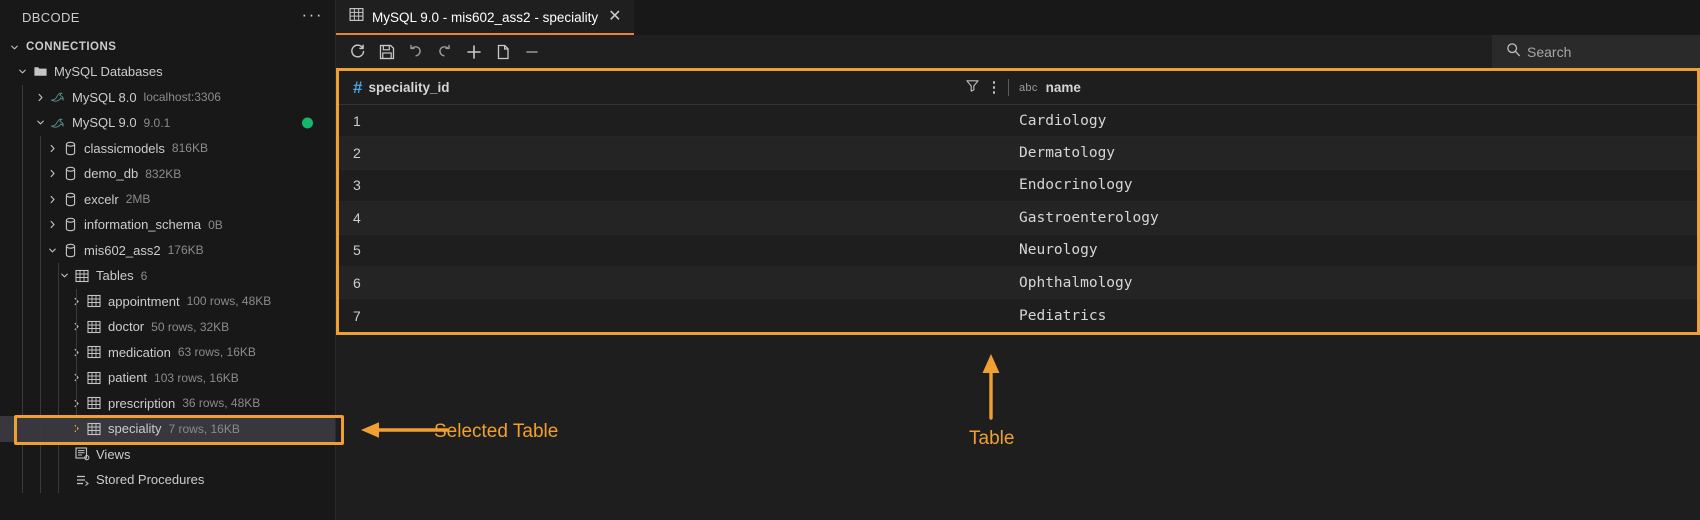  I want to click on table-arrow, so click(991, 387).